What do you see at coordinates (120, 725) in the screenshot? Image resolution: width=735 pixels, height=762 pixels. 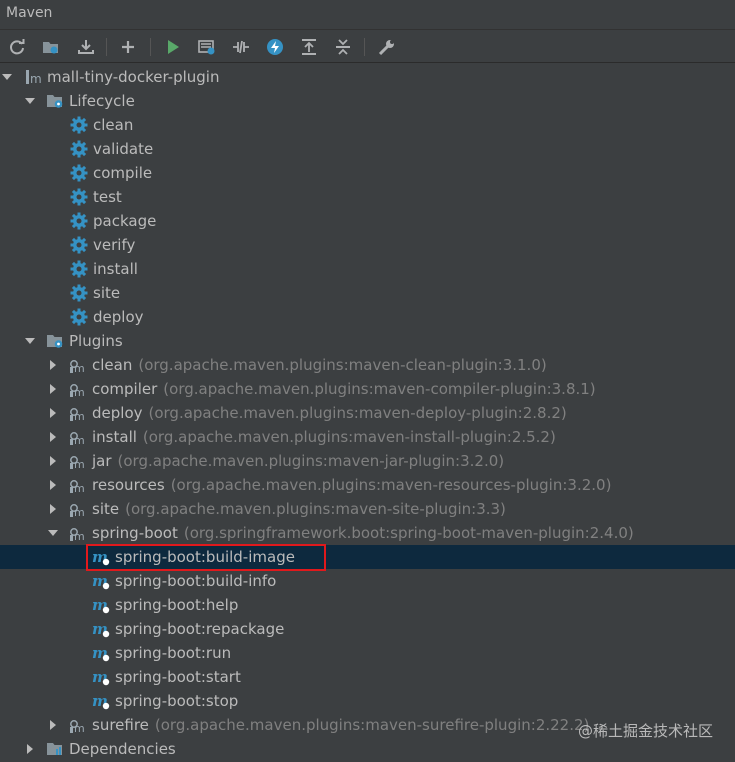 I see `tree-node-name: surefire` at bounding box center [120, 725].